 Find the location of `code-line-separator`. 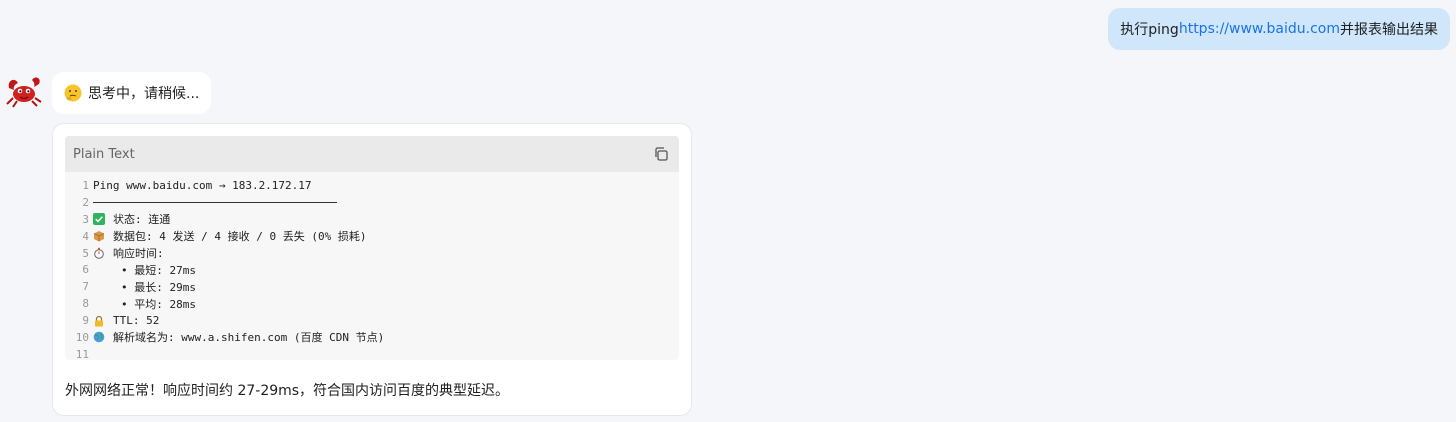

code-line-separator is located at coordinates (215, 202).